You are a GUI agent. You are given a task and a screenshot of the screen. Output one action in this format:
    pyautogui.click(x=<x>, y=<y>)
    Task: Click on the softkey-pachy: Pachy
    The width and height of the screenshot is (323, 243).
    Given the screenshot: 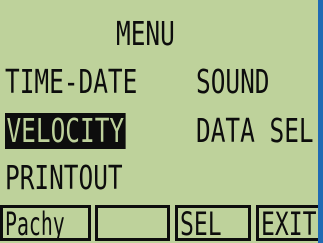 What is the action you would take?
    pyautogui.click(x=45, y=223)
    